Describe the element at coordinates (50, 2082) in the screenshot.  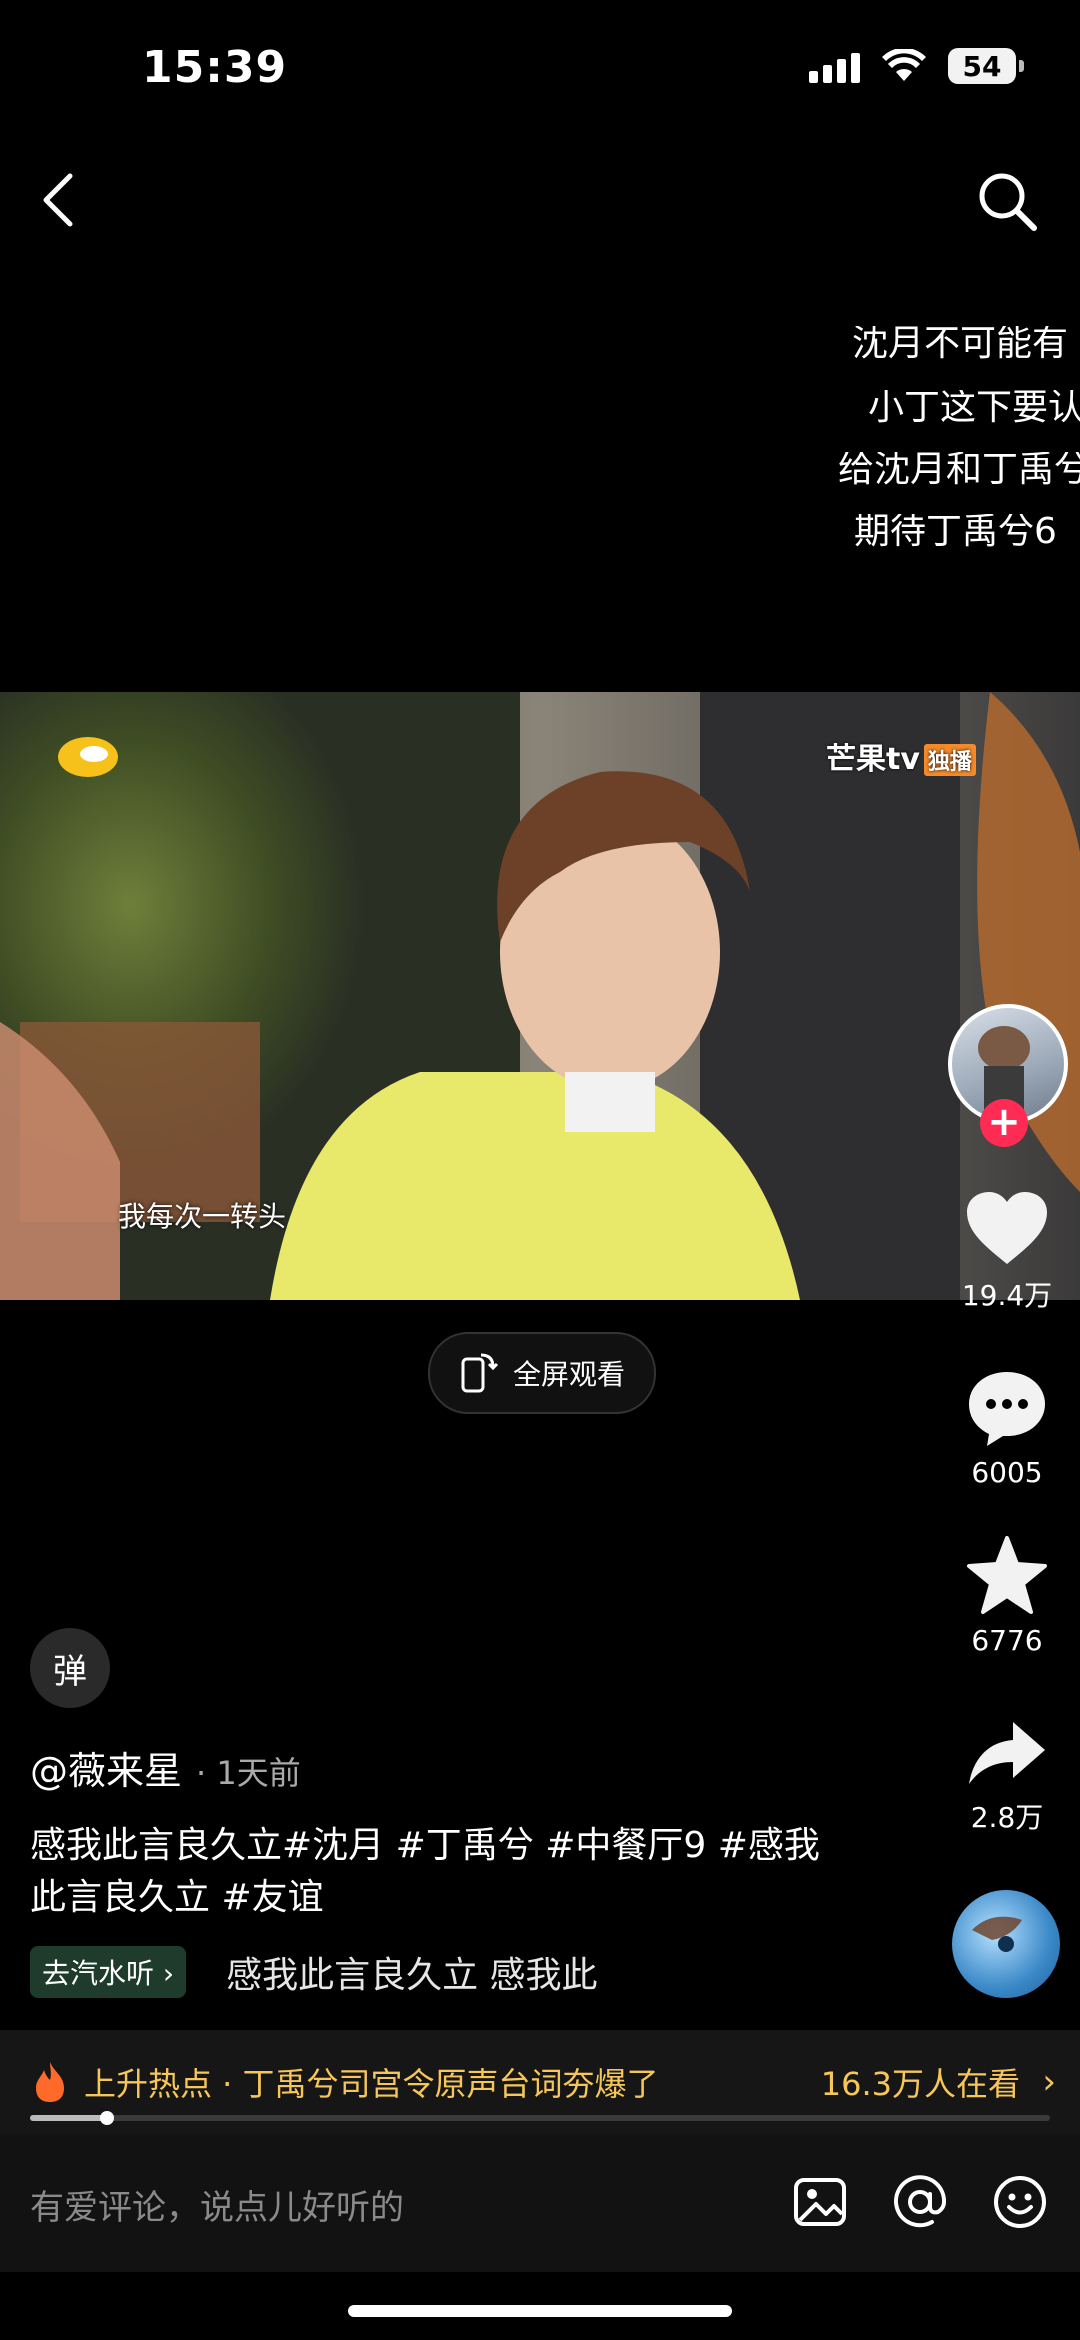
I see `fire-icon` at that location.